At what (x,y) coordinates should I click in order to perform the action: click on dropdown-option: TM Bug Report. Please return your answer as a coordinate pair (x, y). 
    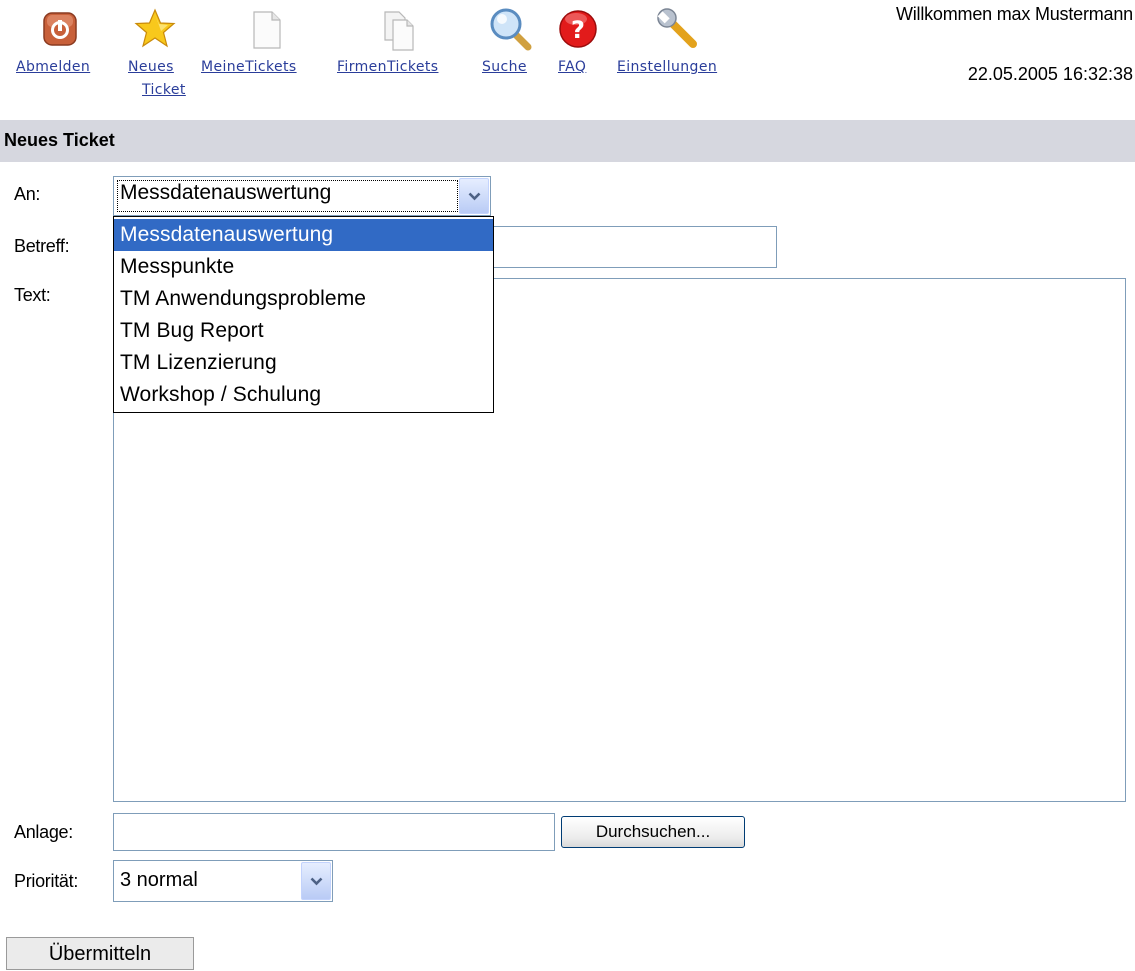
    Looking at the image, I should click on (303, 331).